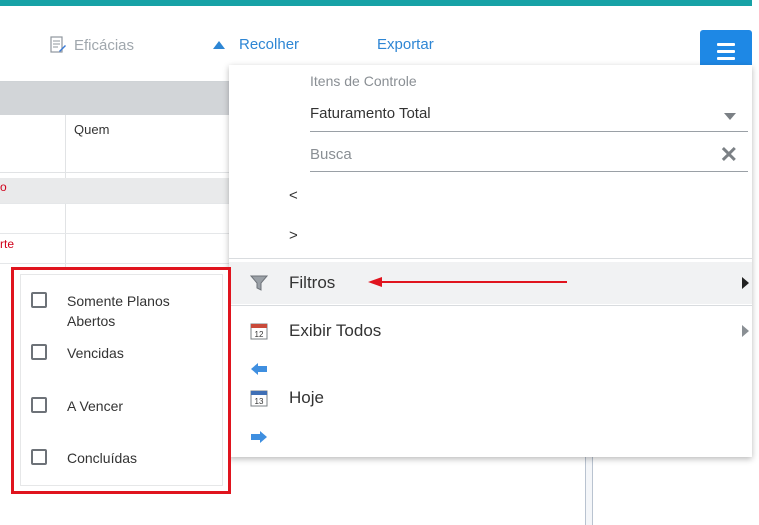 The image size is (759, 525). I want to click on hoje-label: Hoje, so click(306, 397).